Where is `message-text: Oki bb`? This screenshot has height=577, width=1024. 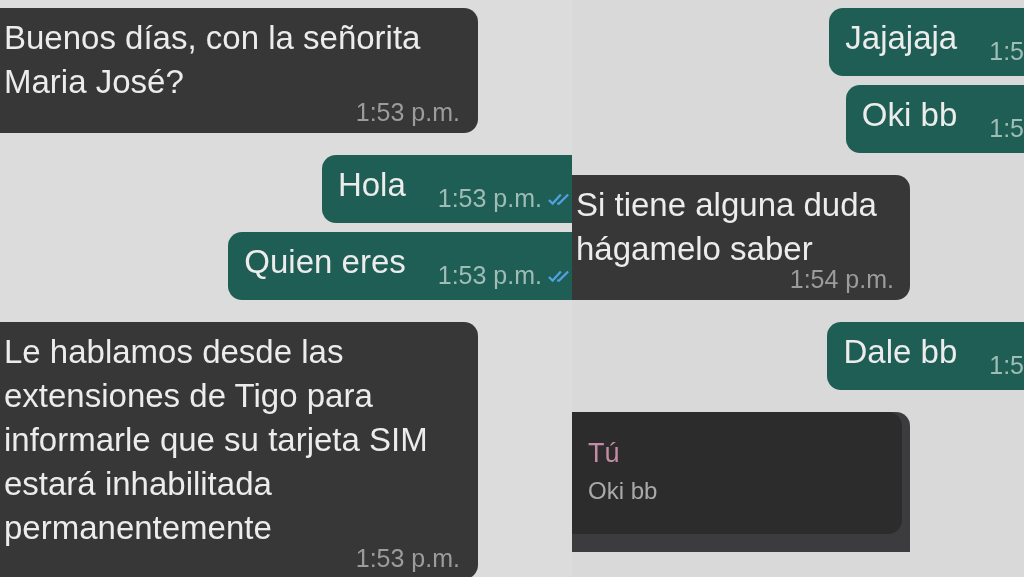
message-text: Oki bb is located at coordinates (909, 115).